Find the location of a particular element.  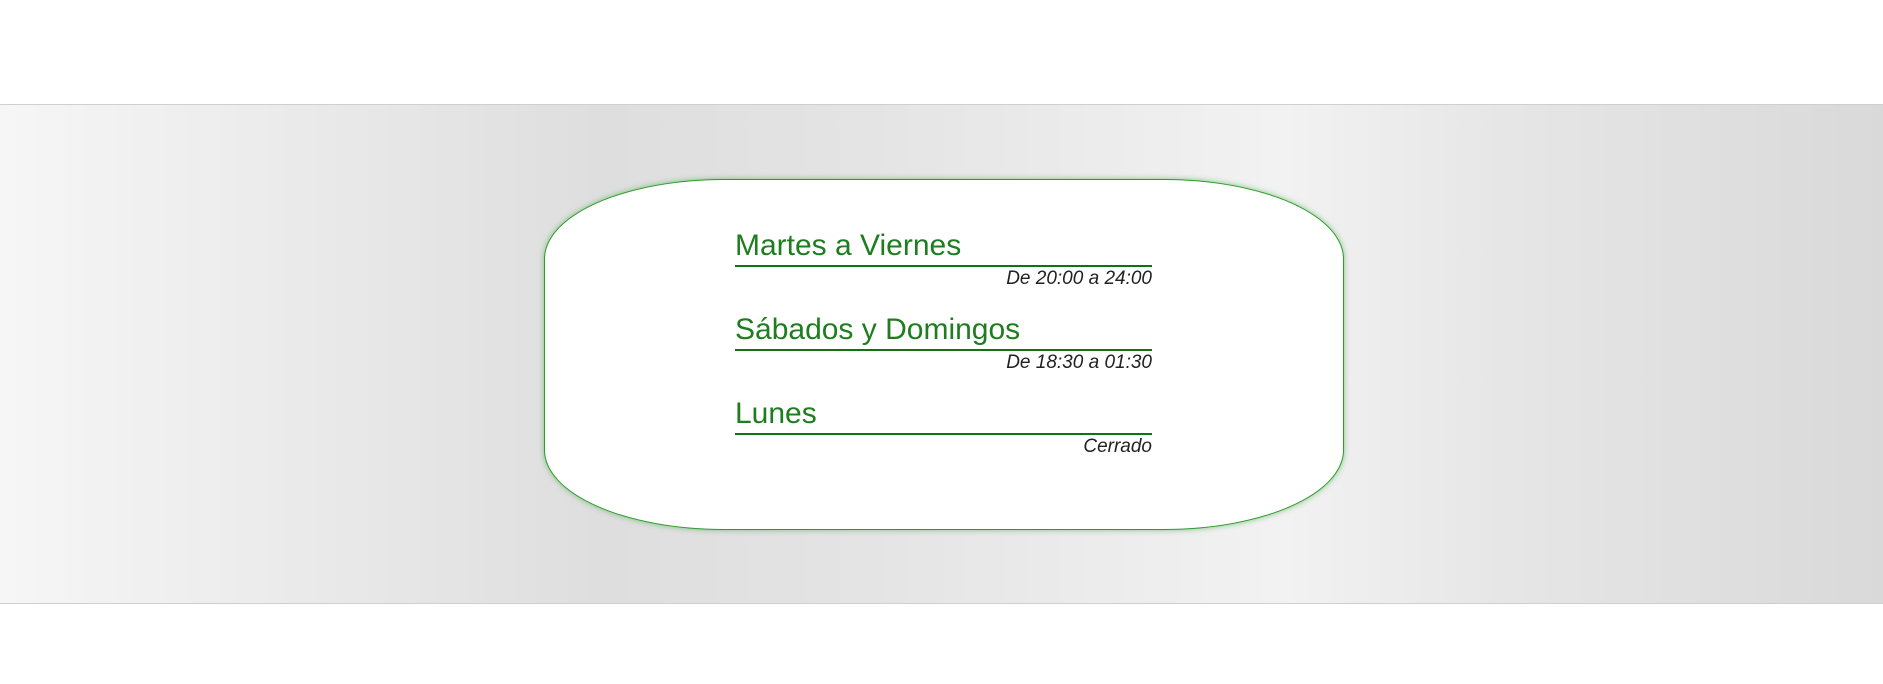

schedule-hours-value: Cerrado is located at coordinates (1117, 446).